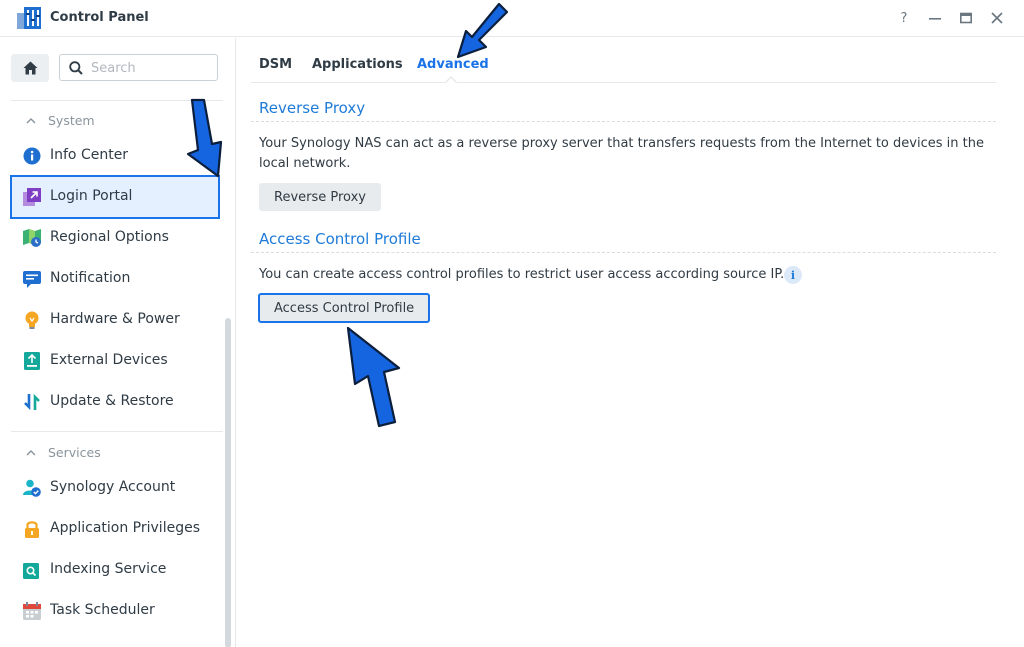 Image resolution: width=1024 pixels, height=647 pixels. What do you see at coordinates (71, 120) in the screenshot?
I see `group-label: System` at bounding box center [71, 120].